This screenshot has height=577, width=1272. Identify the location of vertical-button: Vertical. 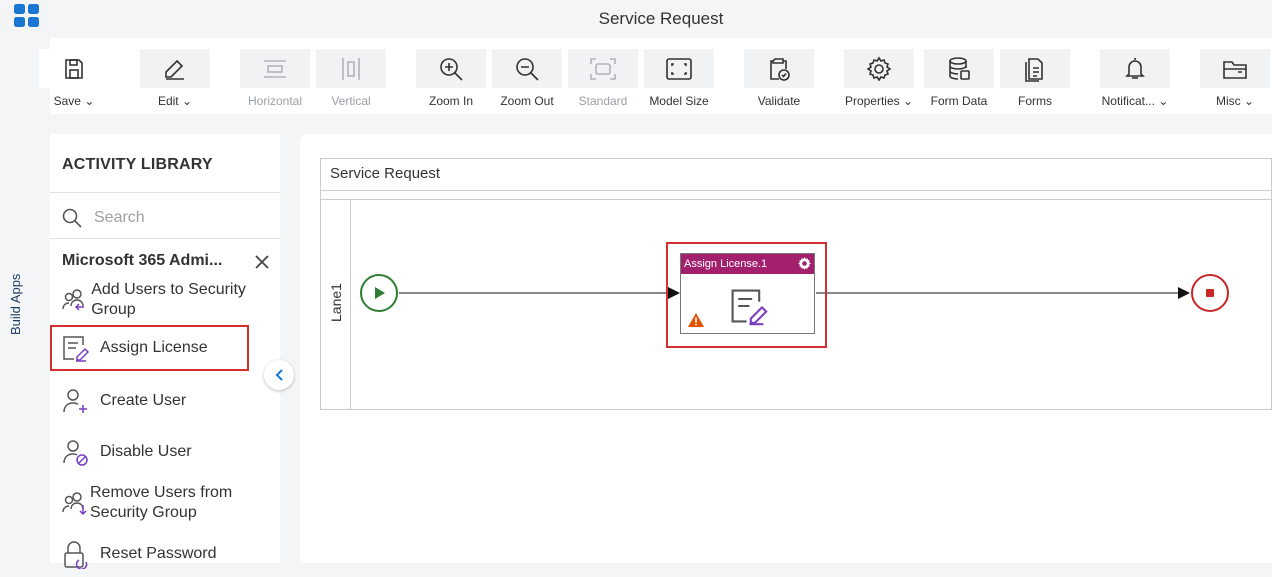
(351, 79).